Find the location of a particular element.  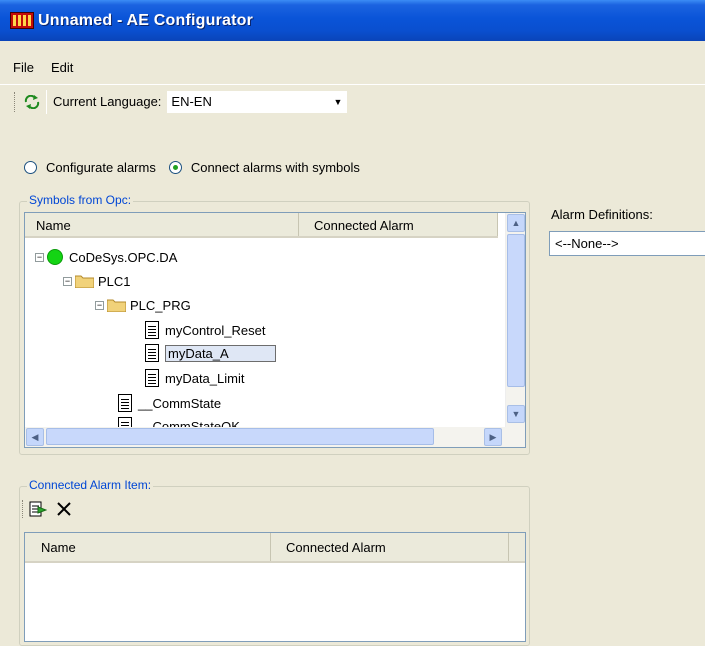

tree-node-label-selected: myData_A is located at coordinates (220, 353).